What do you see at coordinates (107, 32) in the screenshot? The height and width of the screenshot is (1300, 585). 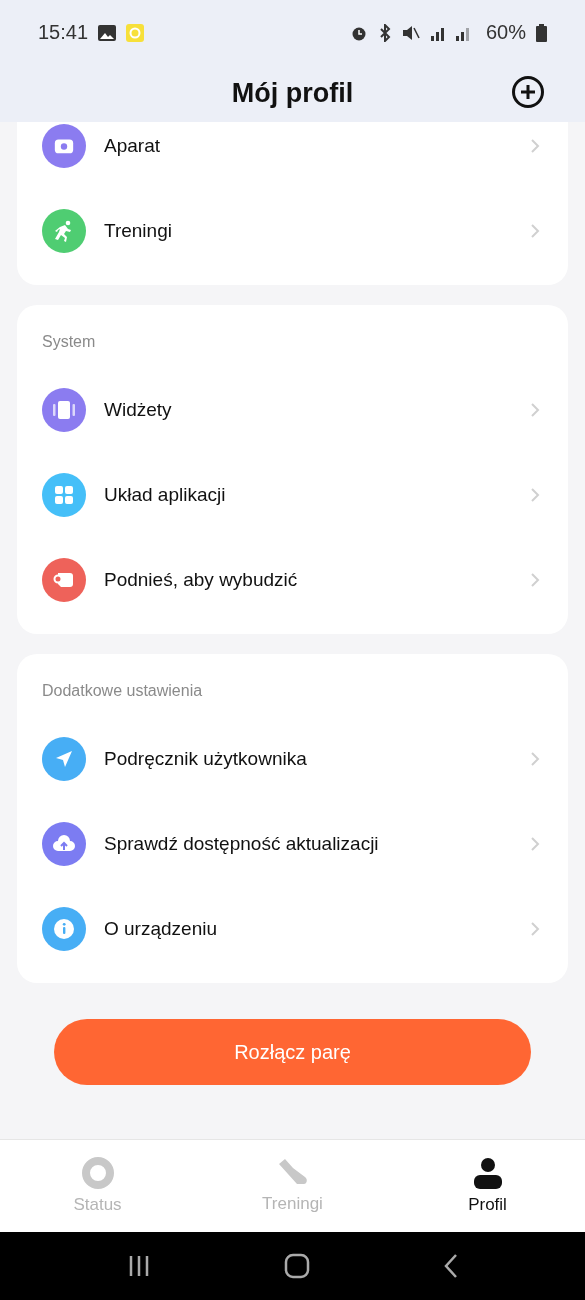 I see `image-icon` at bounding box center [107, 32].